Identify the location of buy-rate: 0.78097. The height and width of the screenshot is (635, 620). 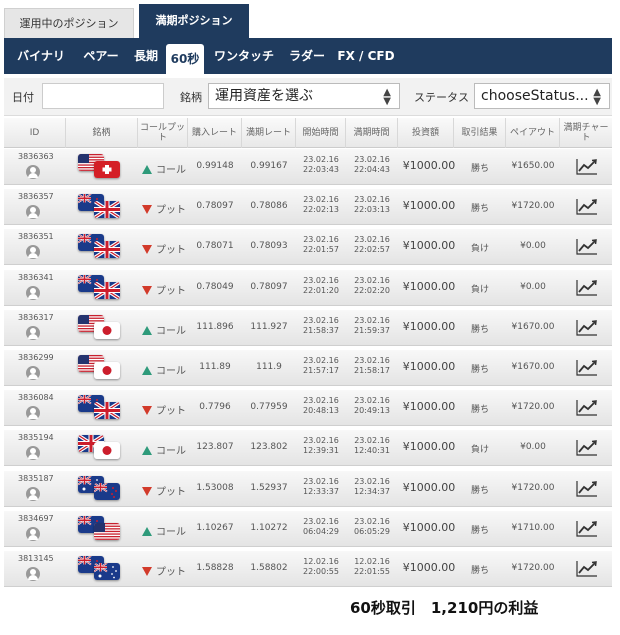
(215, 206).